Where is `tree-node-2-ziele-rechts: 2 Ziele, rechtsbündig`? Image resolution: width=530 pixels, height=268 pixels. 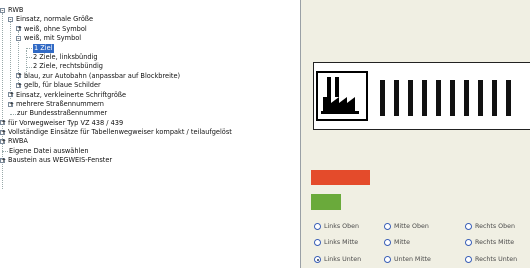
tree-node-2-ziele-rechts: 2 Ziele, rechtsbündig is located at coordinates (150, 66).